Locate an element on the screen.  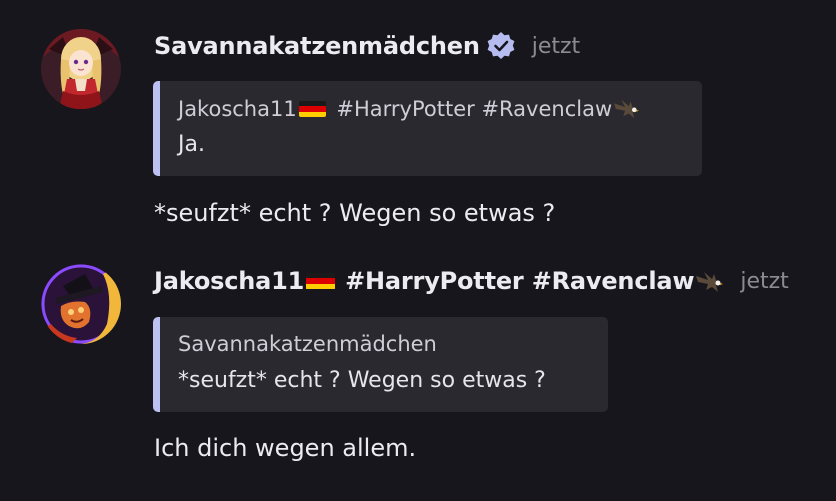
reply-quote: Jakoscha11 #HarryPotter #Ravenclaw Ja. is located at coordinates (427, 128).